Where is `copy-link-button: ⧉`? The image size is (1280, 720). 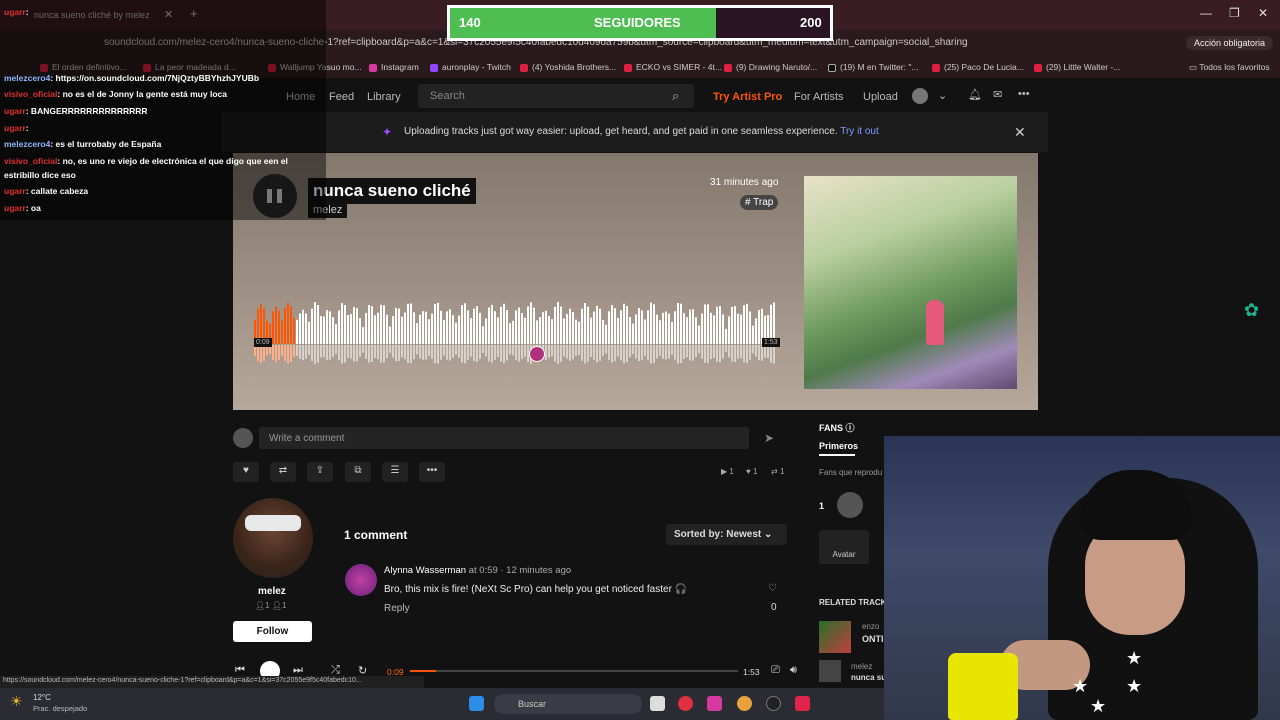
copy-link-button: ⧉ is located at coordinates (358, 472).